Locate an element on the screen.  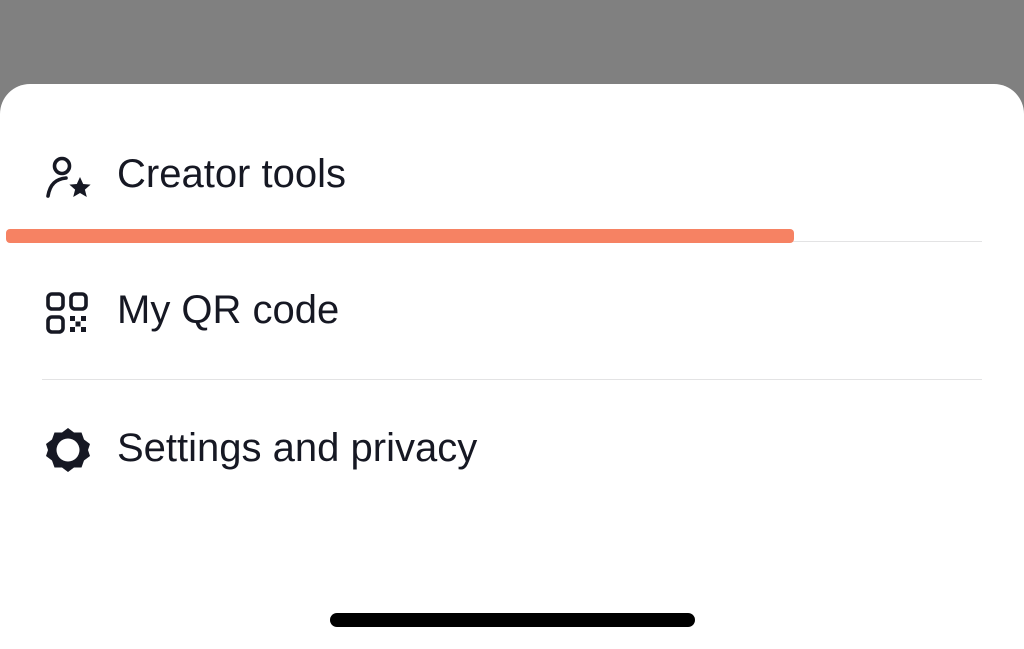
home-indicator is located at coordinates (512, 620).